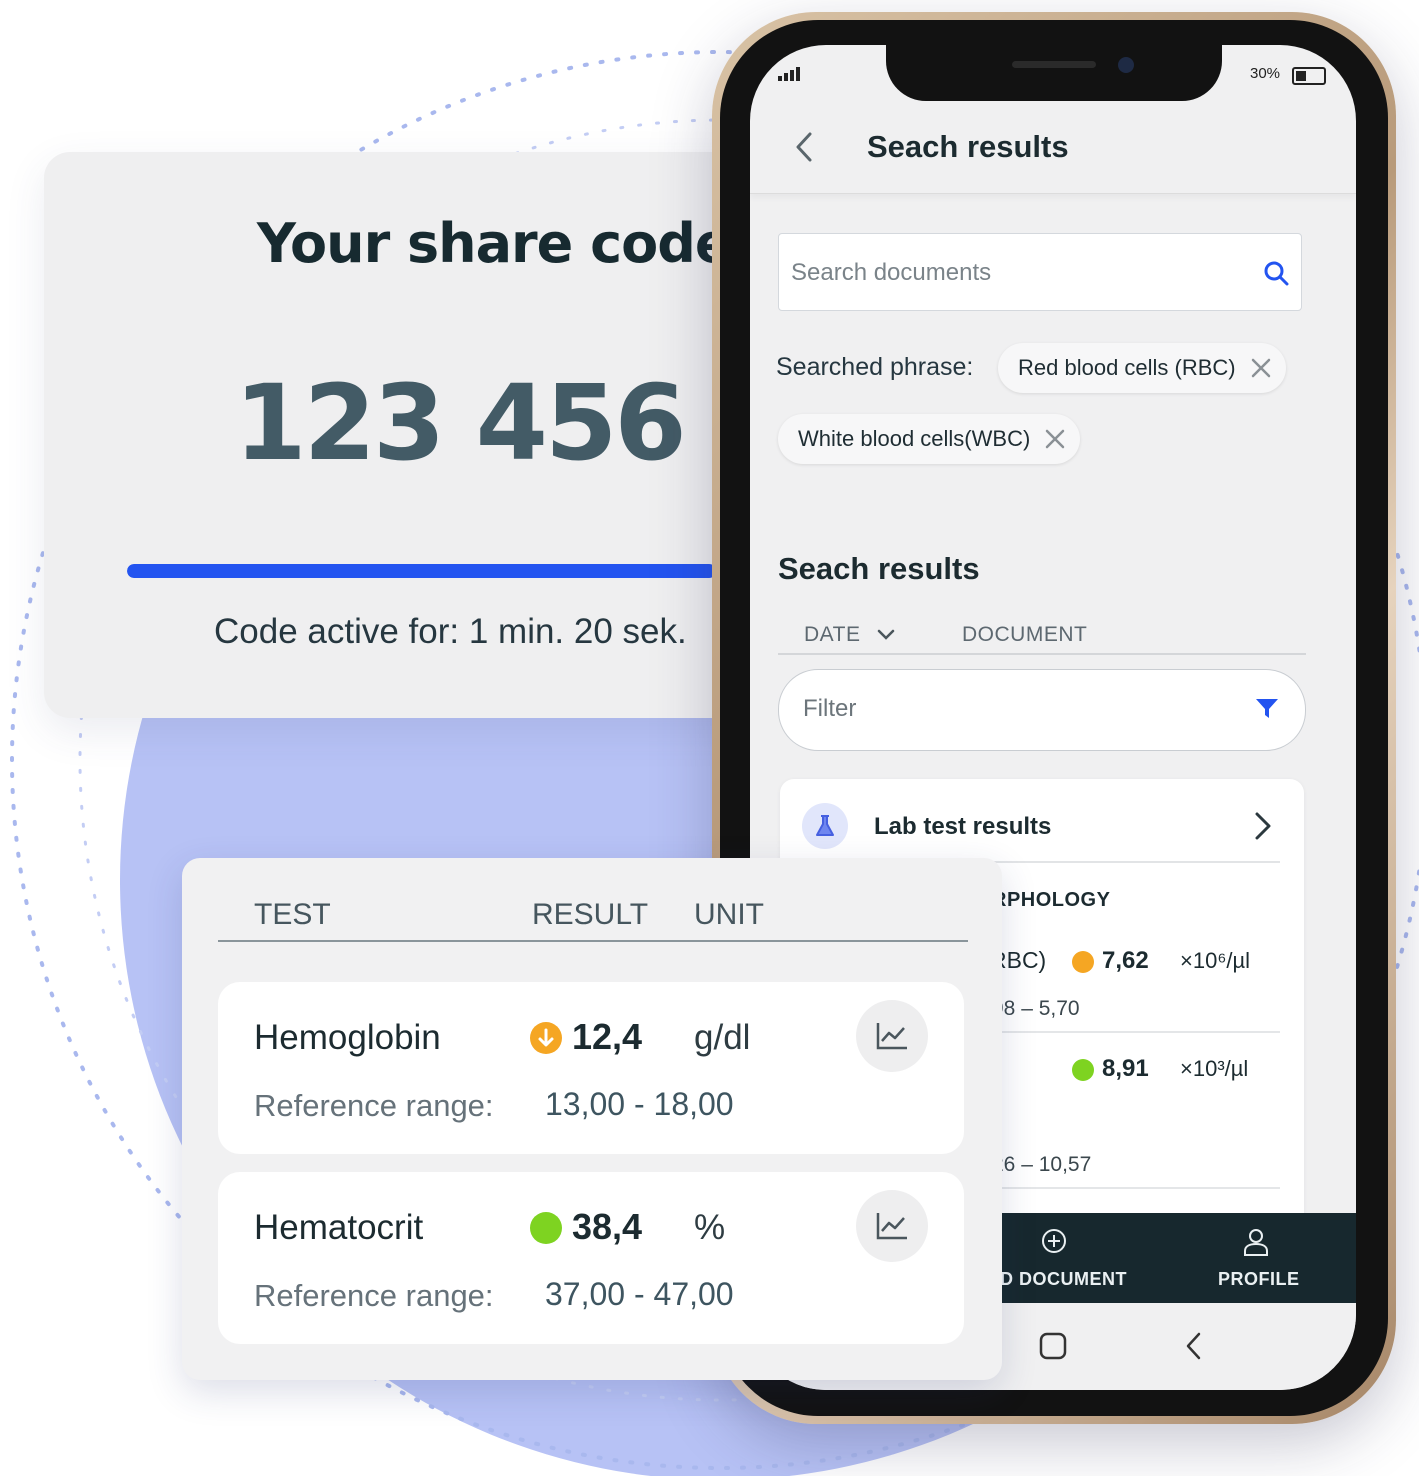 Image resolution: width=1419 pixels, height=1476 pixels. I want to click on back-arrow-icon, so click(804, 147).